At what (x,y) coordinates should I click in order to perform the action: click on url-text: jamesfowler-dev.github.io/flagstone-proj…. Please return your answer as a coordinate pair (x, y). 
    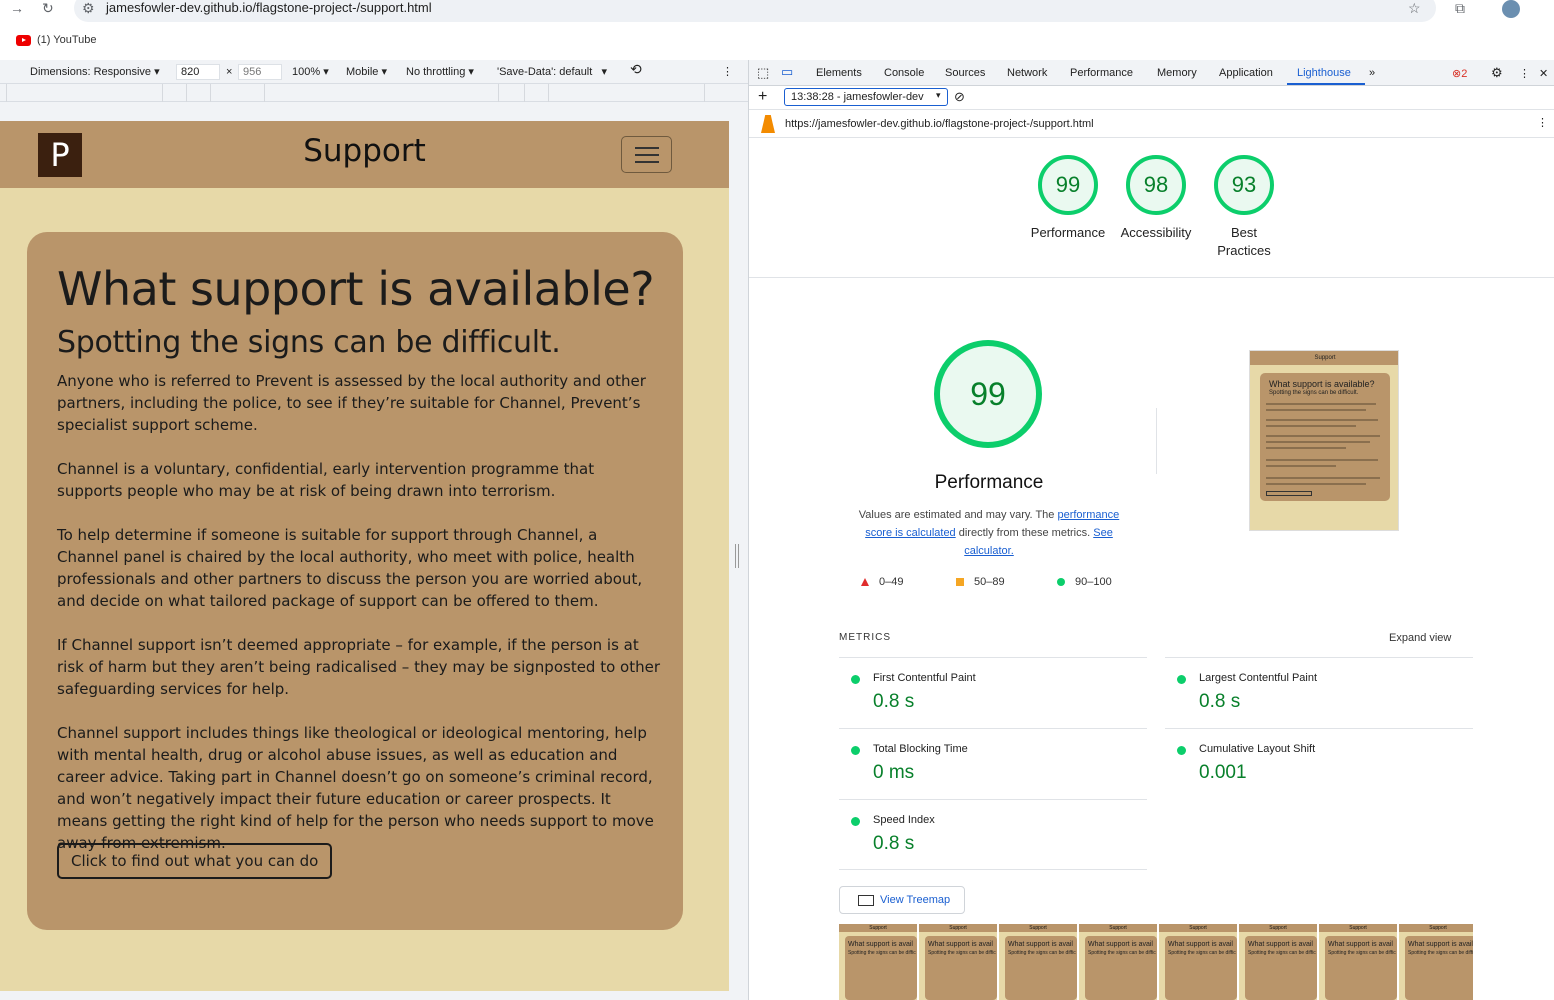
    Looking at the image, I should click on (269, 7).